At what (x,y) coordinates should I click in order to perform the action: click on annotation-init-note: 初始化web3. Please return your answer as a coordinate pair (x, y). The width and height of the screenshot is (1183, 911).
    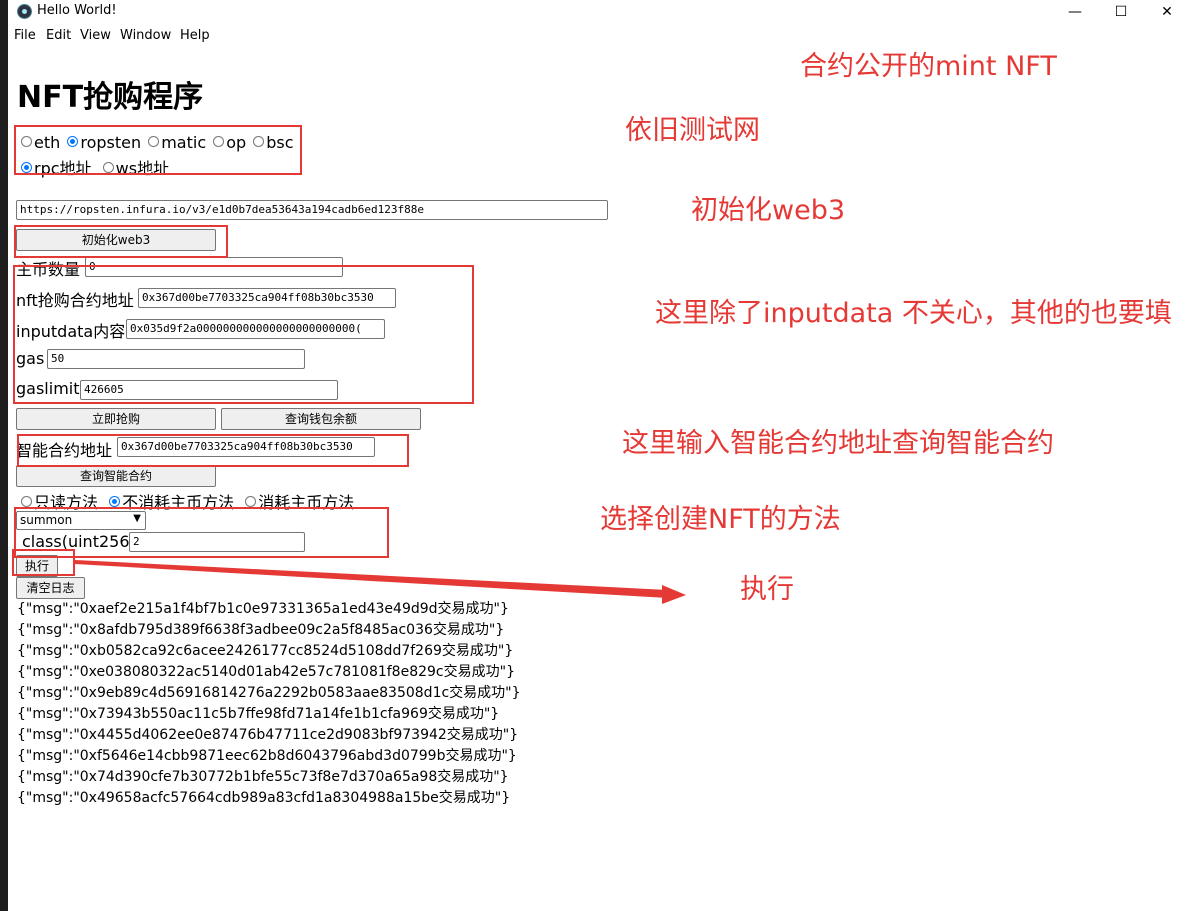
    Looking at the image, I should click on (768, 210).